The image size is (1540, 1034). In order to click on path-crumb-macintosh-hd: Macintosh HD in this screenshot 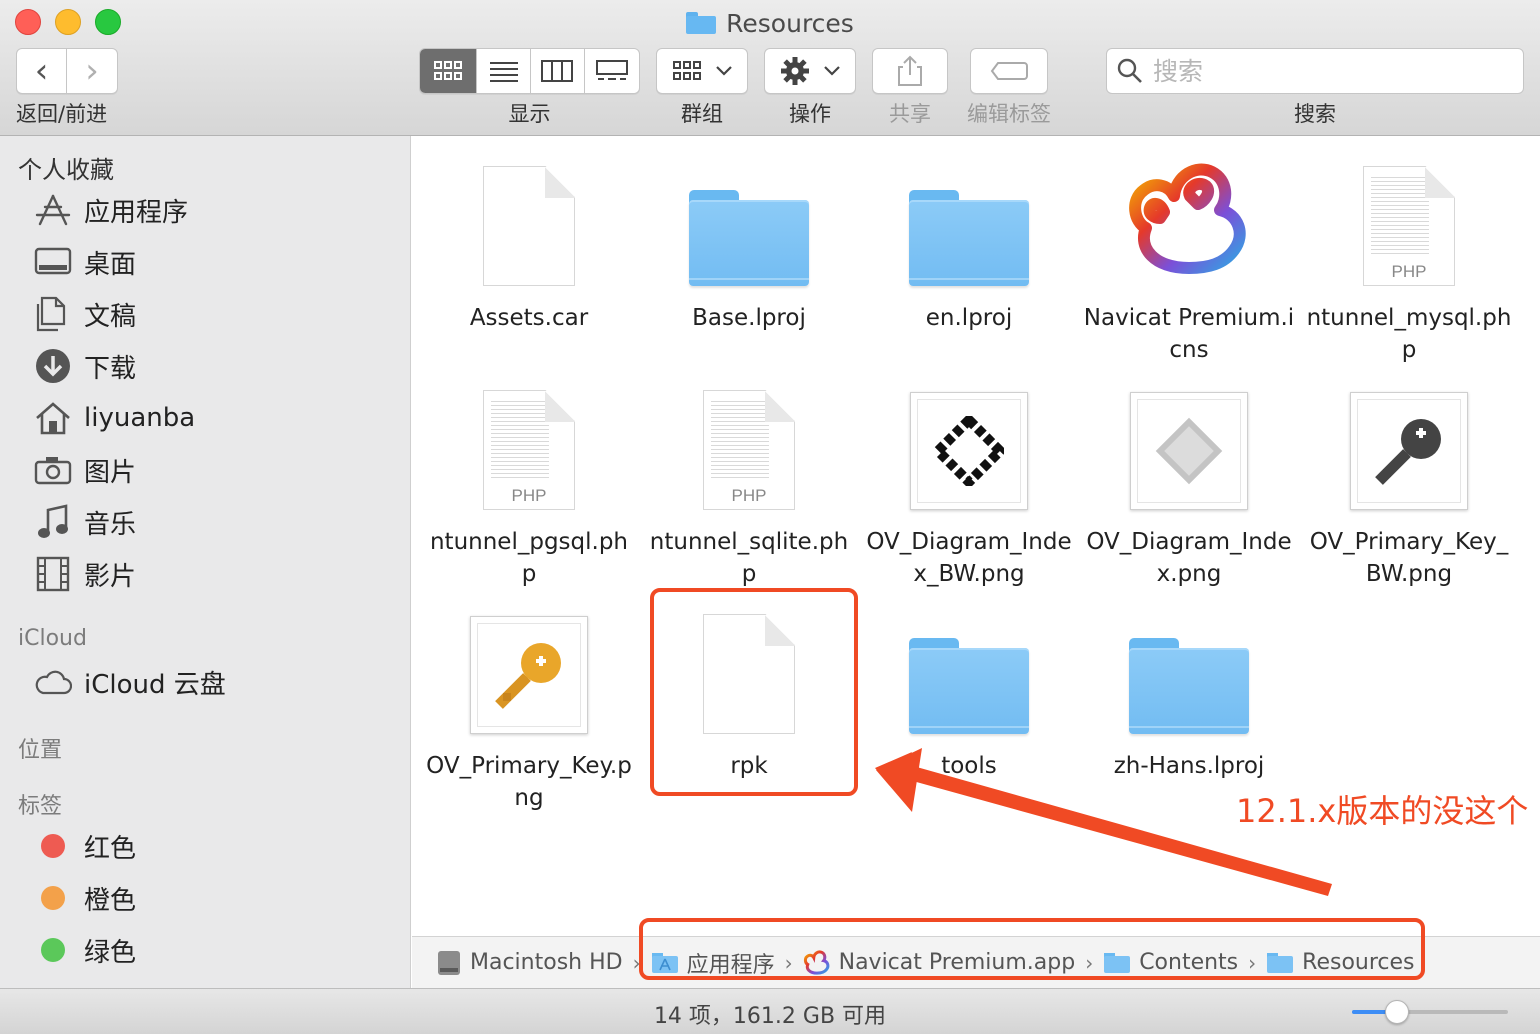, I will do `click(529, 963)`.